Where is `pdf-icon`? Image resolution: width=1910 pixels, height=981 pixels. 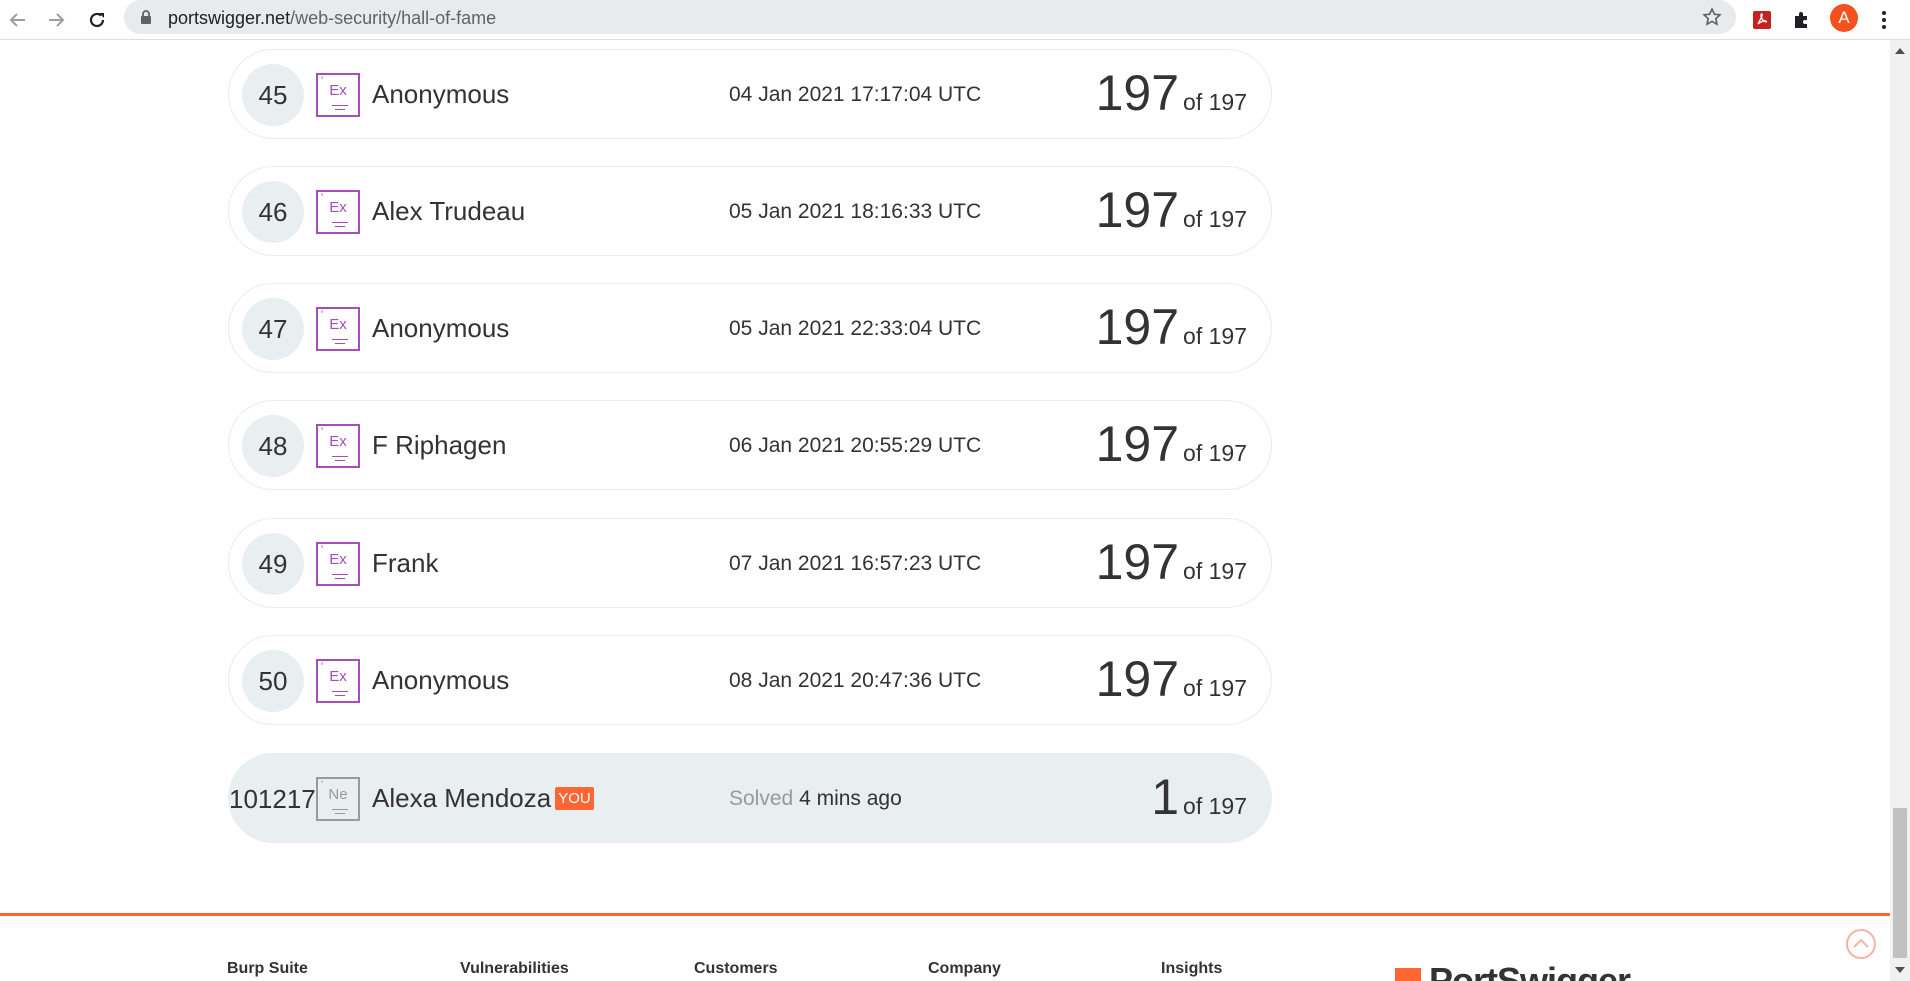 pdf-icon is located at coordinates (1762, 20).